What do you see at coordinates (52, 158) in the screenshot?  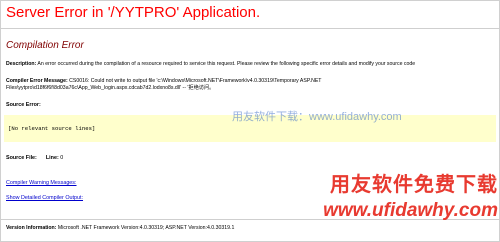 I see `line-label: Line:` at bounding box center [52, 158].